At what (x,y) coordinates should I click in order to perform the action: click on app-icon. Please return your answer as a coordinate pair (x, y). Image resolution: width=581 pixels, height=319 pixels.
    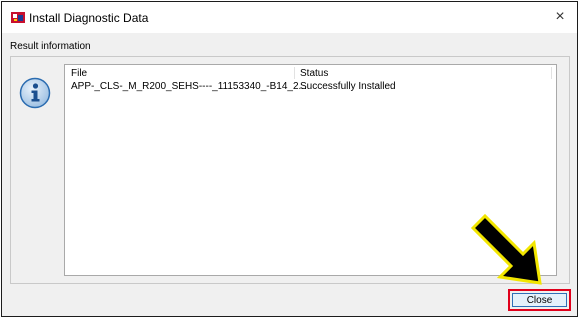
    Looking at the image, I should click on (18, 17).